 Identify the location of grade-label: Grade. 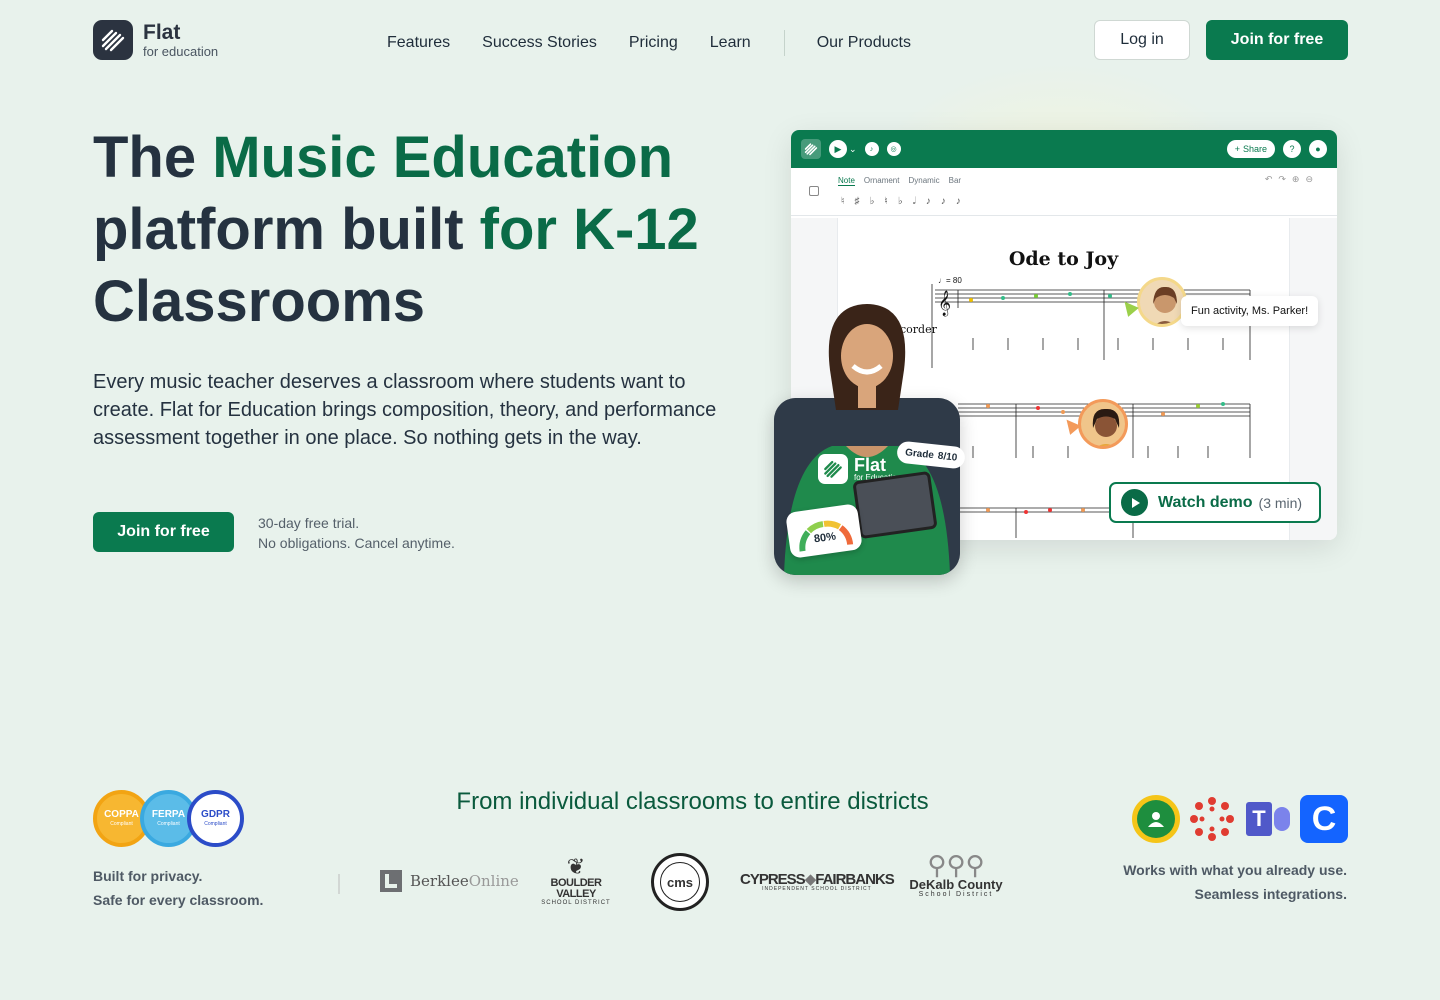
(919, 453).